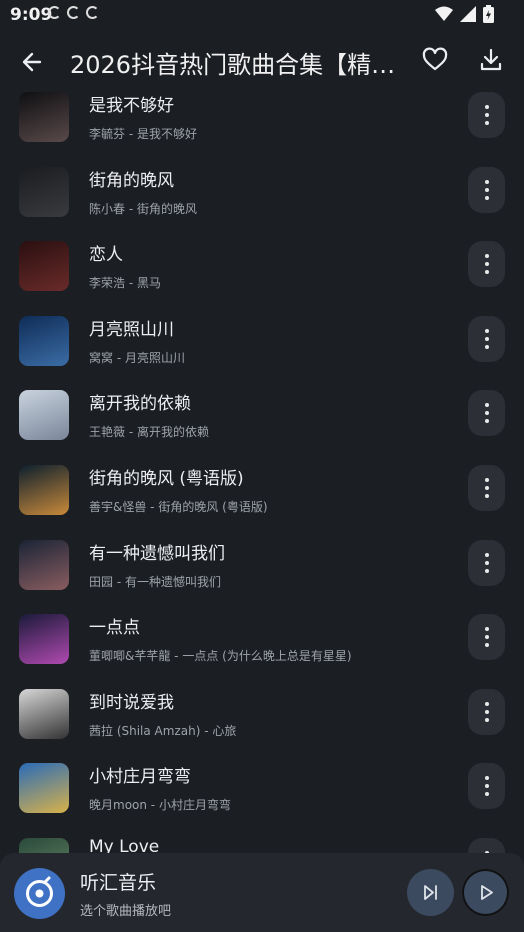 The height and width of the screenshot is (932, 524). I want to click on song-row: 一点点董唧唧&芊芊龍 - 一点点 (为什么晚上总是有星星), so click(262, 637).